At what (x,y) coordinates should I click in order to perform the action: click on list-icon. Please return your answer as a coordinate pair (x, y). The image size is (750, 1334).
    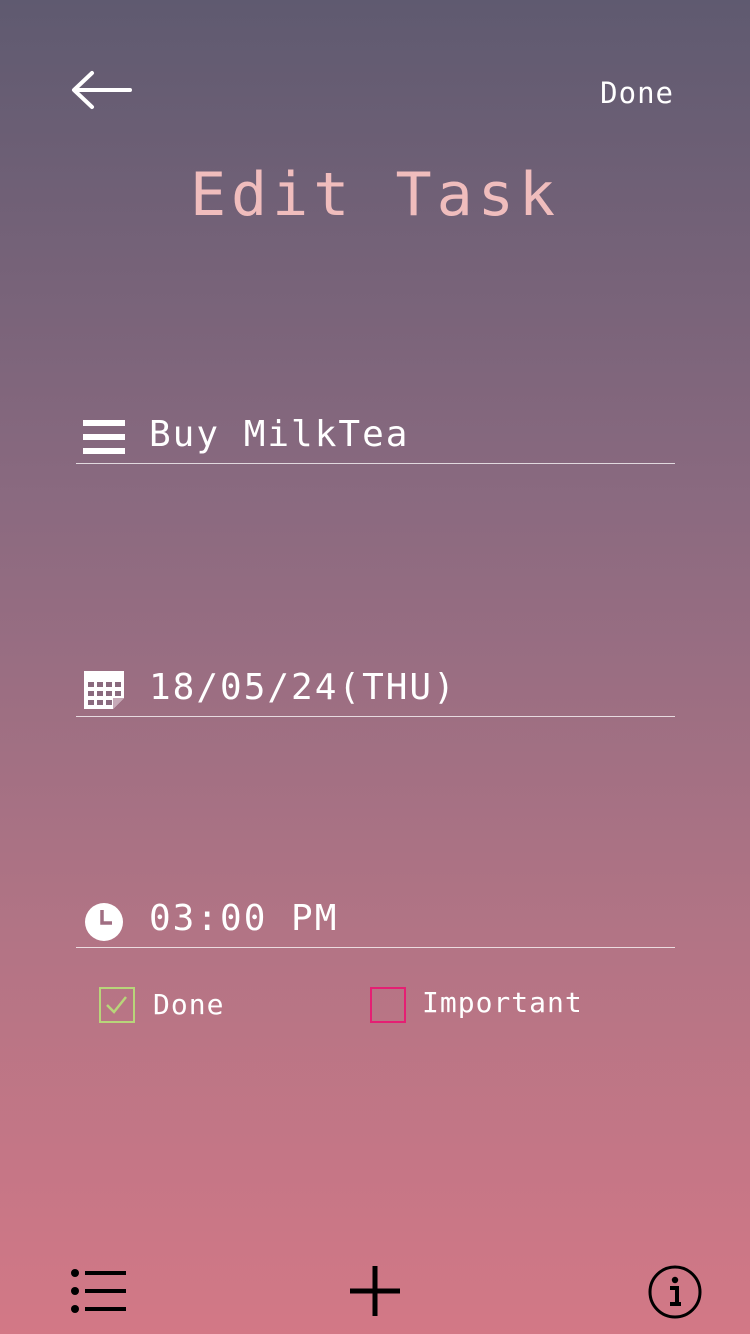
    Looking at the image, I should click on (98, 1291).